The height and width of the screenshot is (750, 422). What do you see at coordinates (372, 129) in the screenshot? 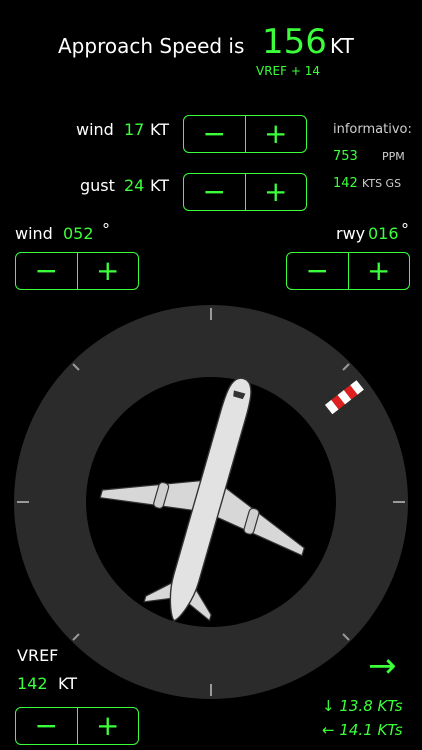
I see `informativo-label: informativo:` at bounding box center [372, 129].